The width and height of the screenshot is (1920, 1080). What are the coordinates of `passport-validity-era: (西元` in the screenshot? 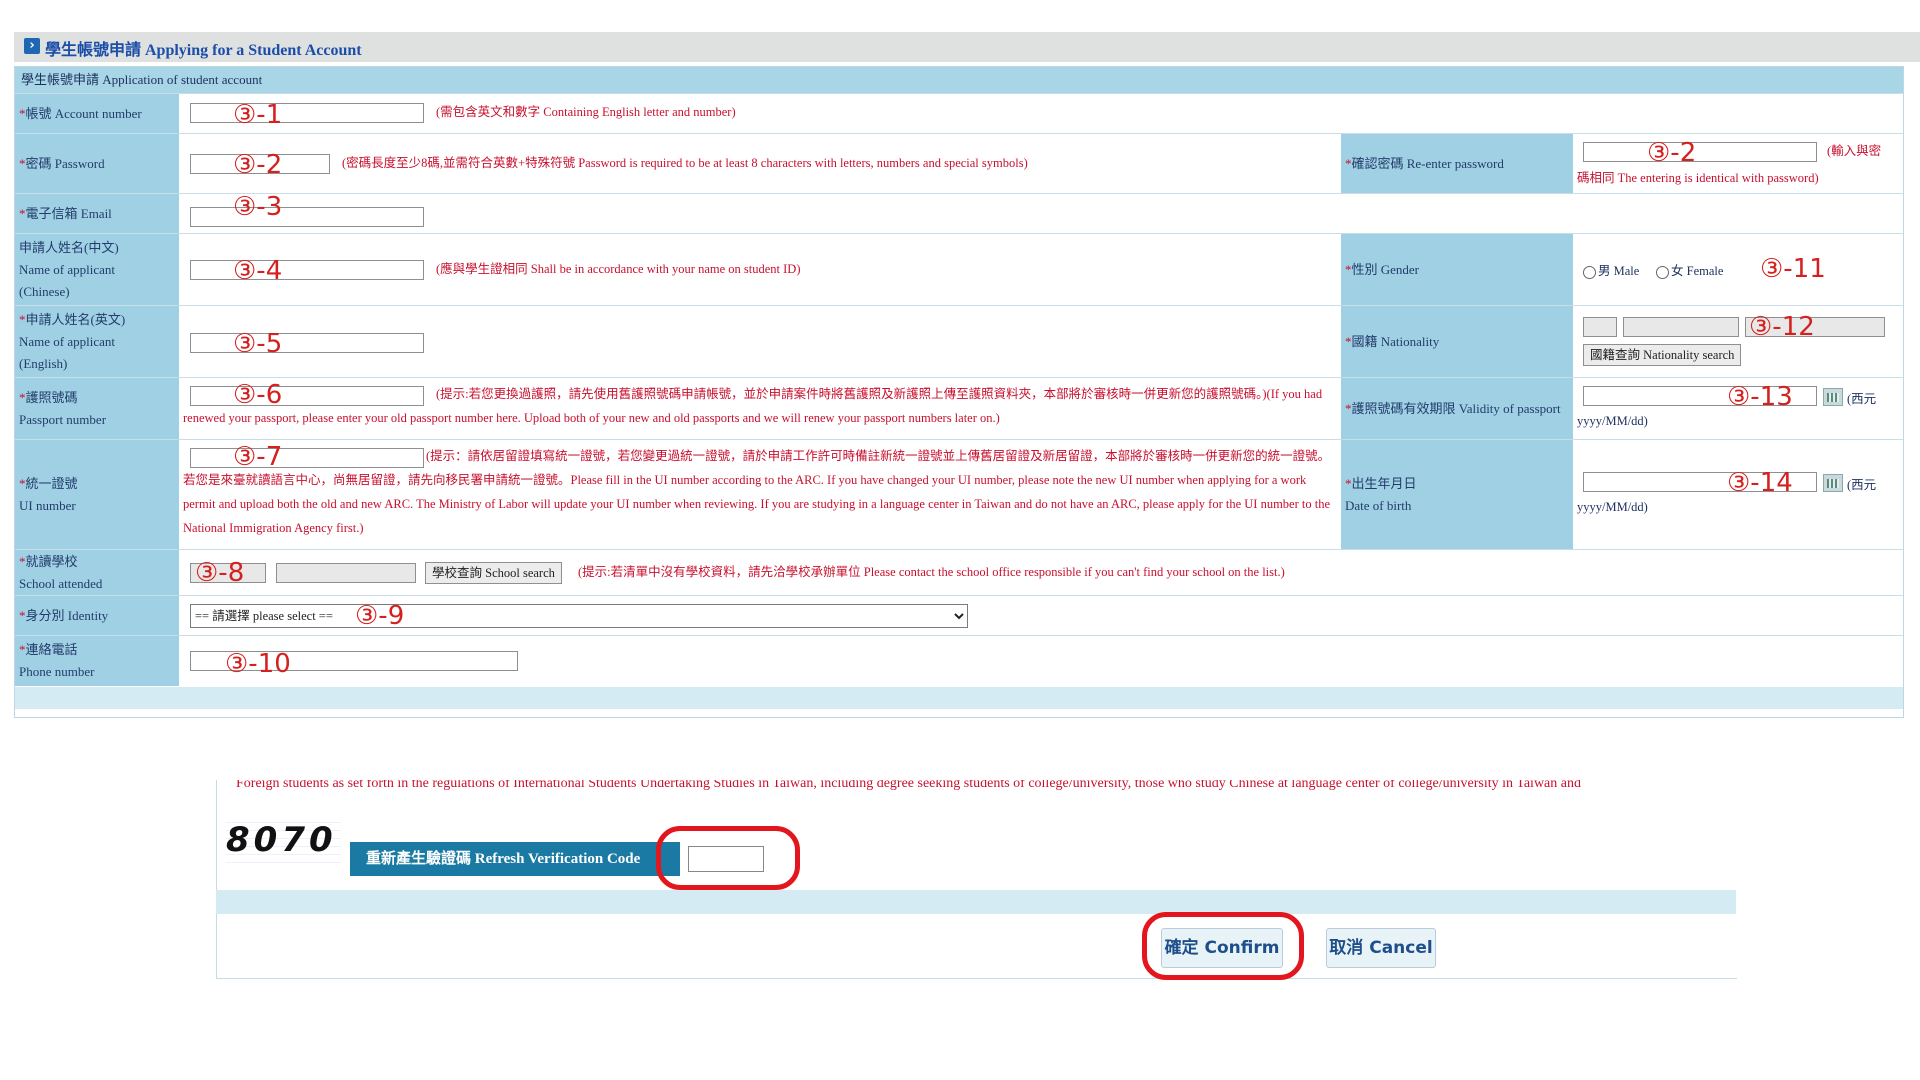 It's located at (1862, 399).